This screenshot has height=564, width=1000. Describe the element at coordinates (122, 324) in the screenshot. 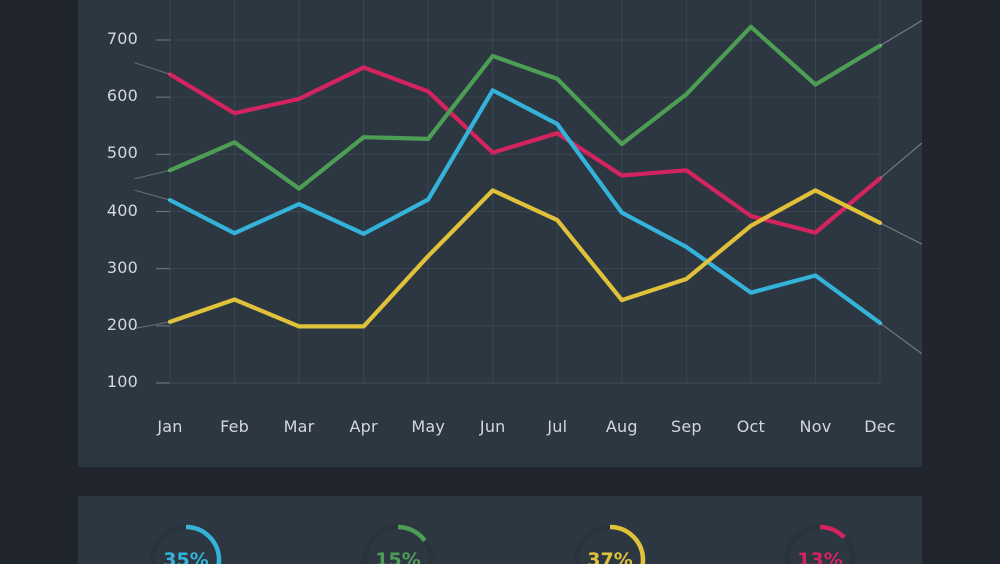

I see `y-axis-tick-label: 200` at that location.